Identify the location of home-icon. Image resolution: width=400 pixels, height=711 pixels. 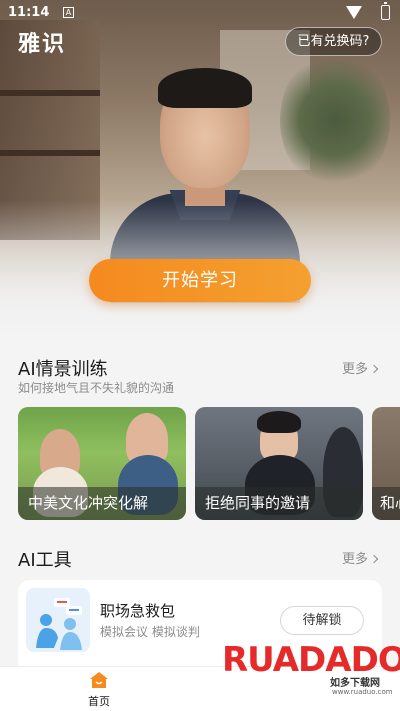
(99, 680).